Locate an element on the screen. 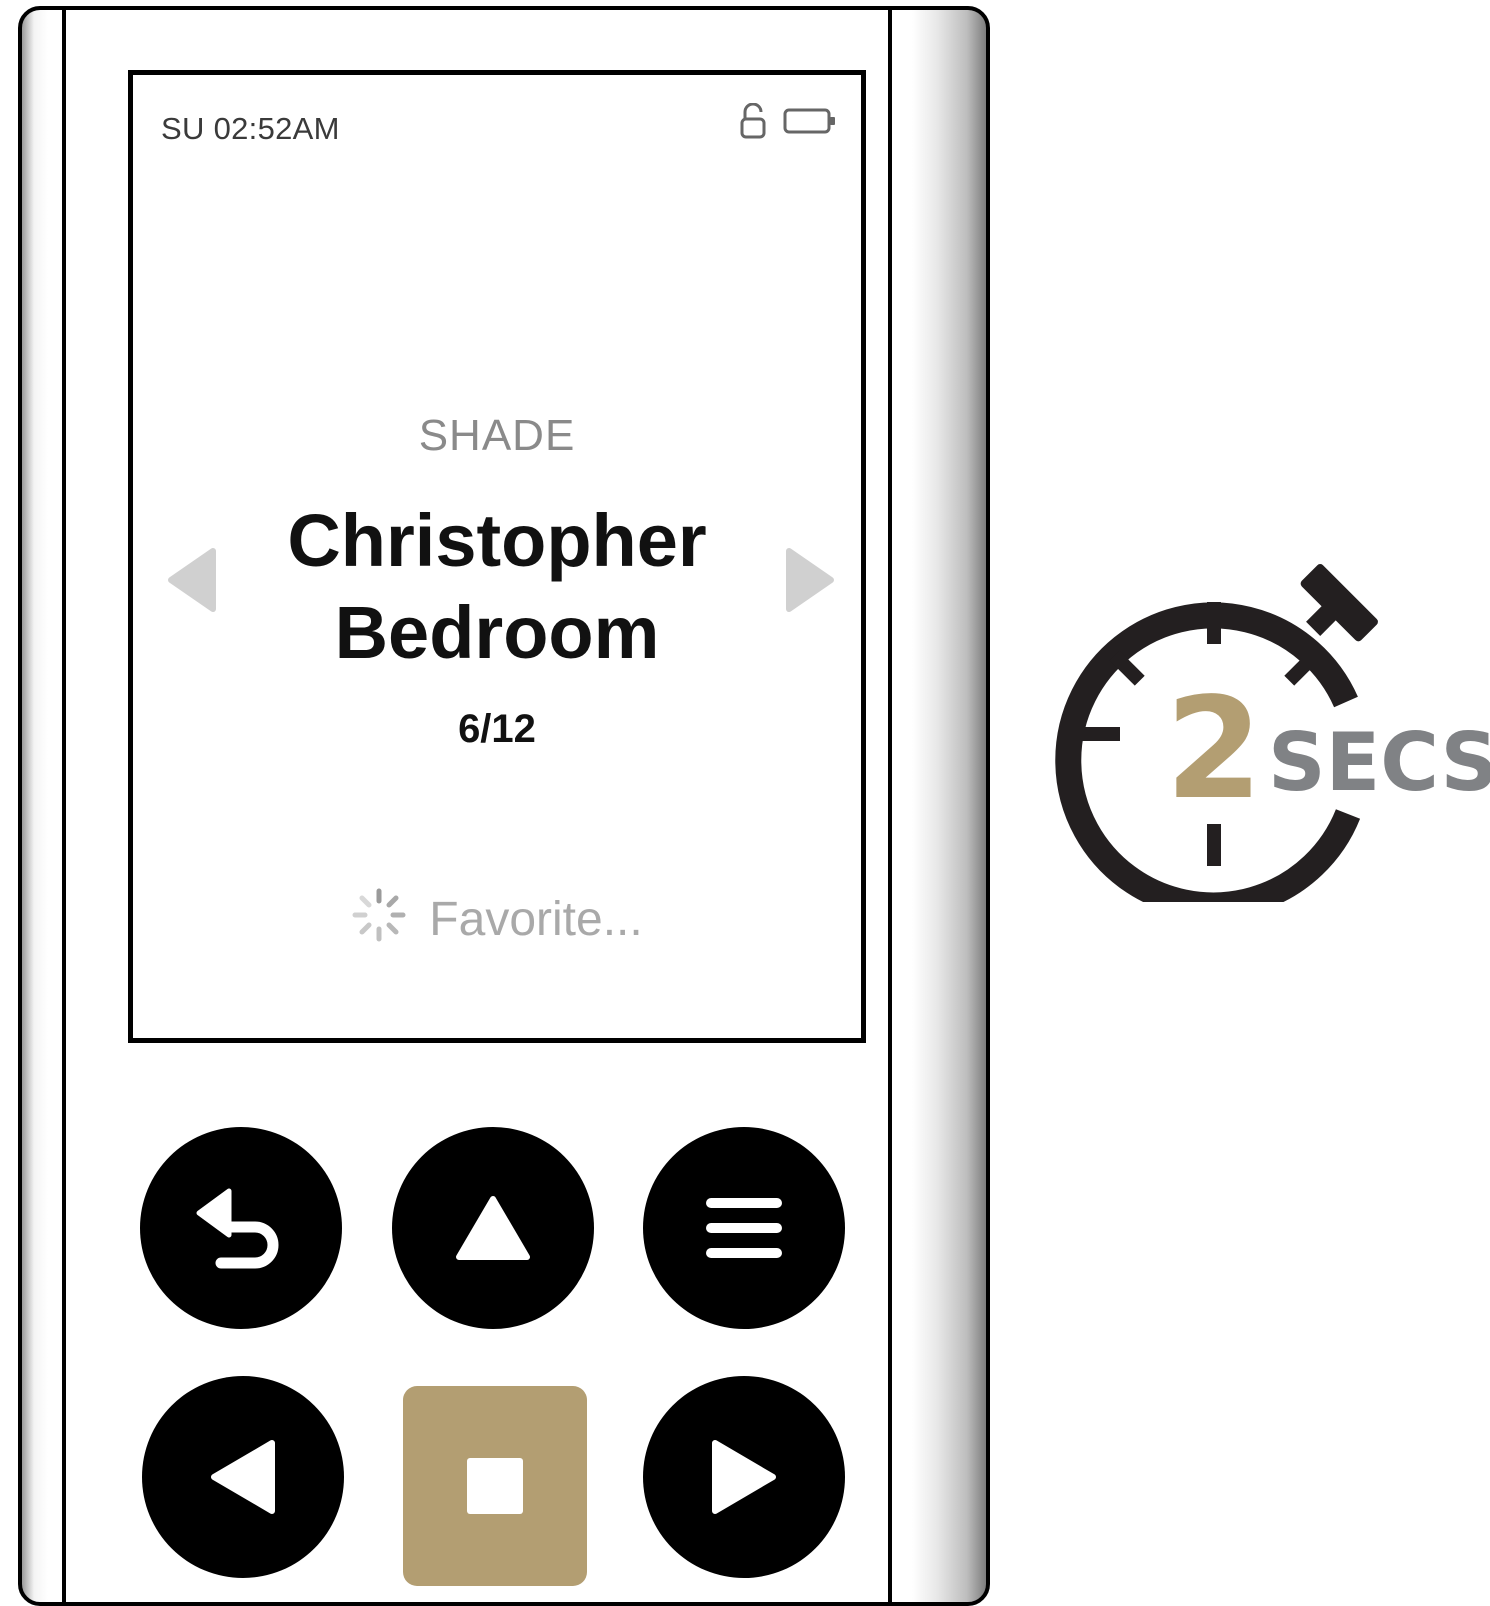  page-indicator: 6/12 is located at coordinates (497, 729).